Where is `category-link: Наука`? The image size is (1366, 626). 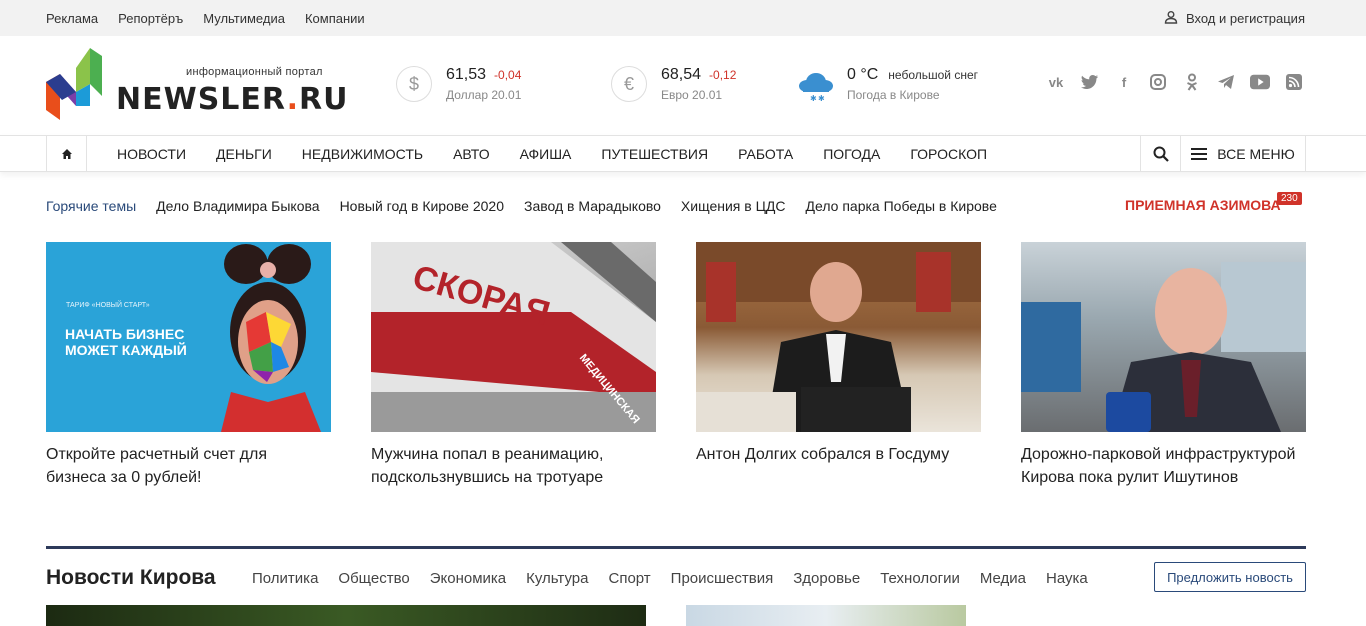 category-link: Наука is located at coordinates (1067, 578).